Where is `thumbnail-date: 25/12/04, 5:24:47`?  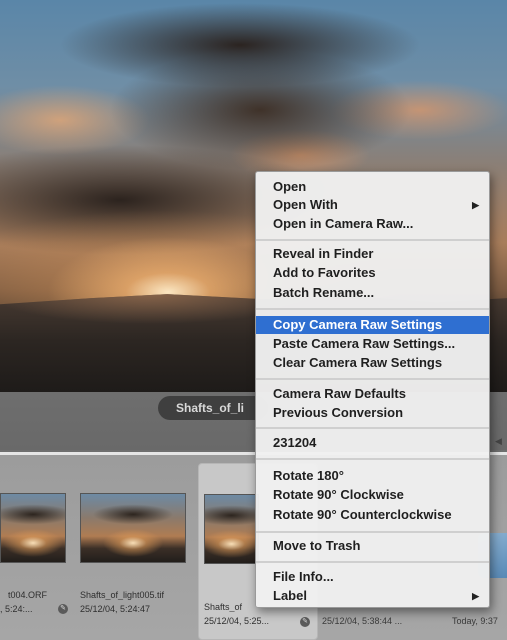 thumbnail-date: 25/12/04, 5:24:47 is located at coordinates (115, 609).